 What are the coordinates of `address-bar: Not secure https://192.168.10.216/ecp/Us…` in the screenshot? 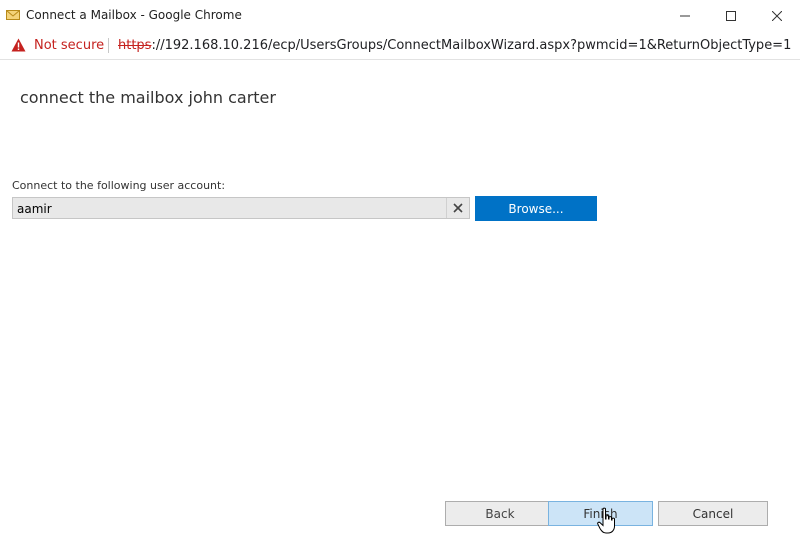 It's located at (400, 46).